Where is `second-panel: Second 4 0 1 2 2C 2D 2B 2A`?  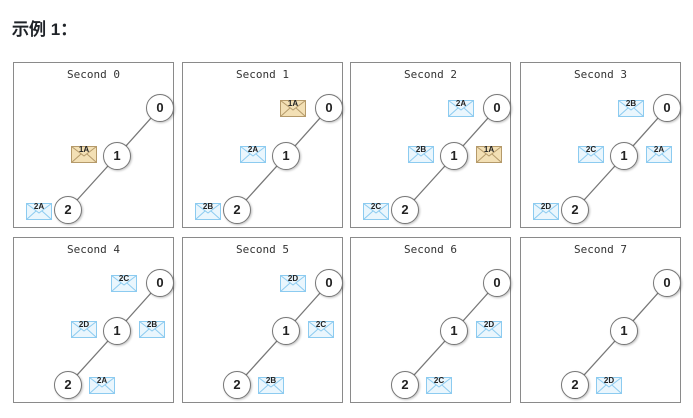 second-panel: Second 4 0 1 2 2C 2D 2B 2A is located at coordinates (93, 320).